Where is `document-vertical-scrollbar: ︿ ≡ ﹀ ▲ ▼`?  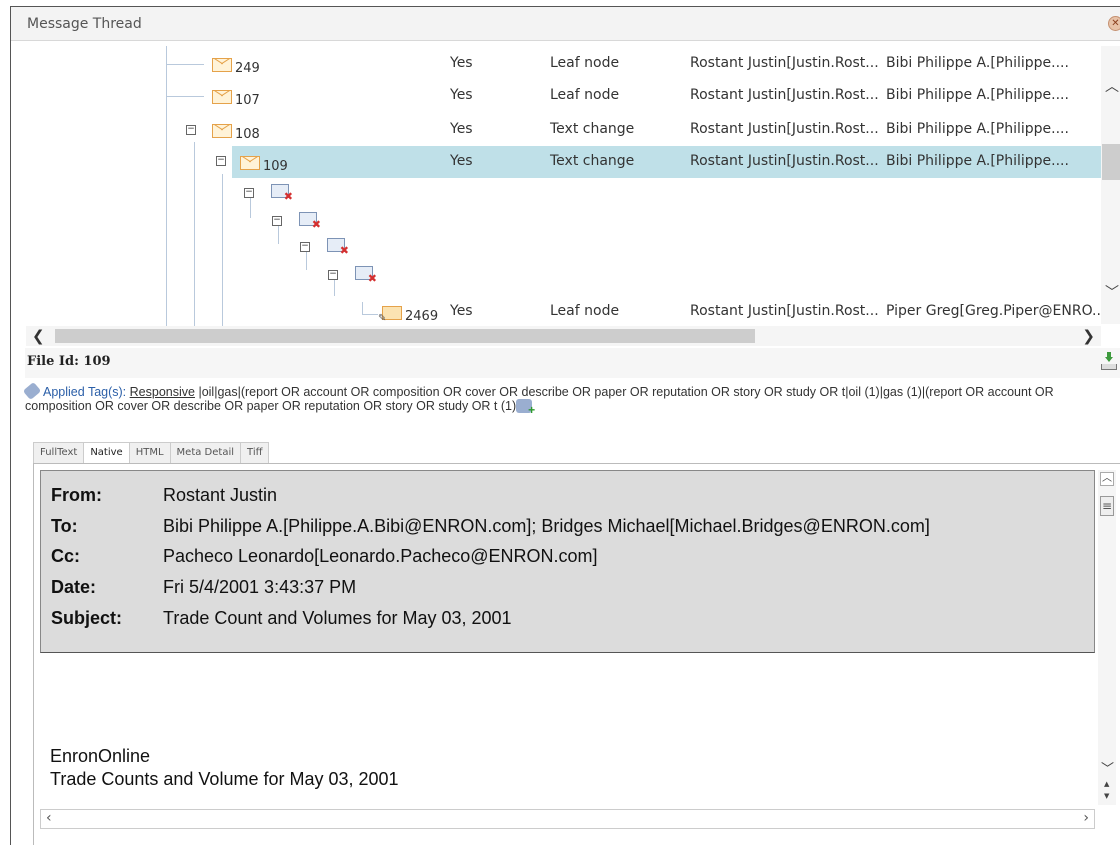 document-vertical-scrollbar: ︿ ≡ ﹀ ▲ ▼ is located at coordinates (1107, 637).